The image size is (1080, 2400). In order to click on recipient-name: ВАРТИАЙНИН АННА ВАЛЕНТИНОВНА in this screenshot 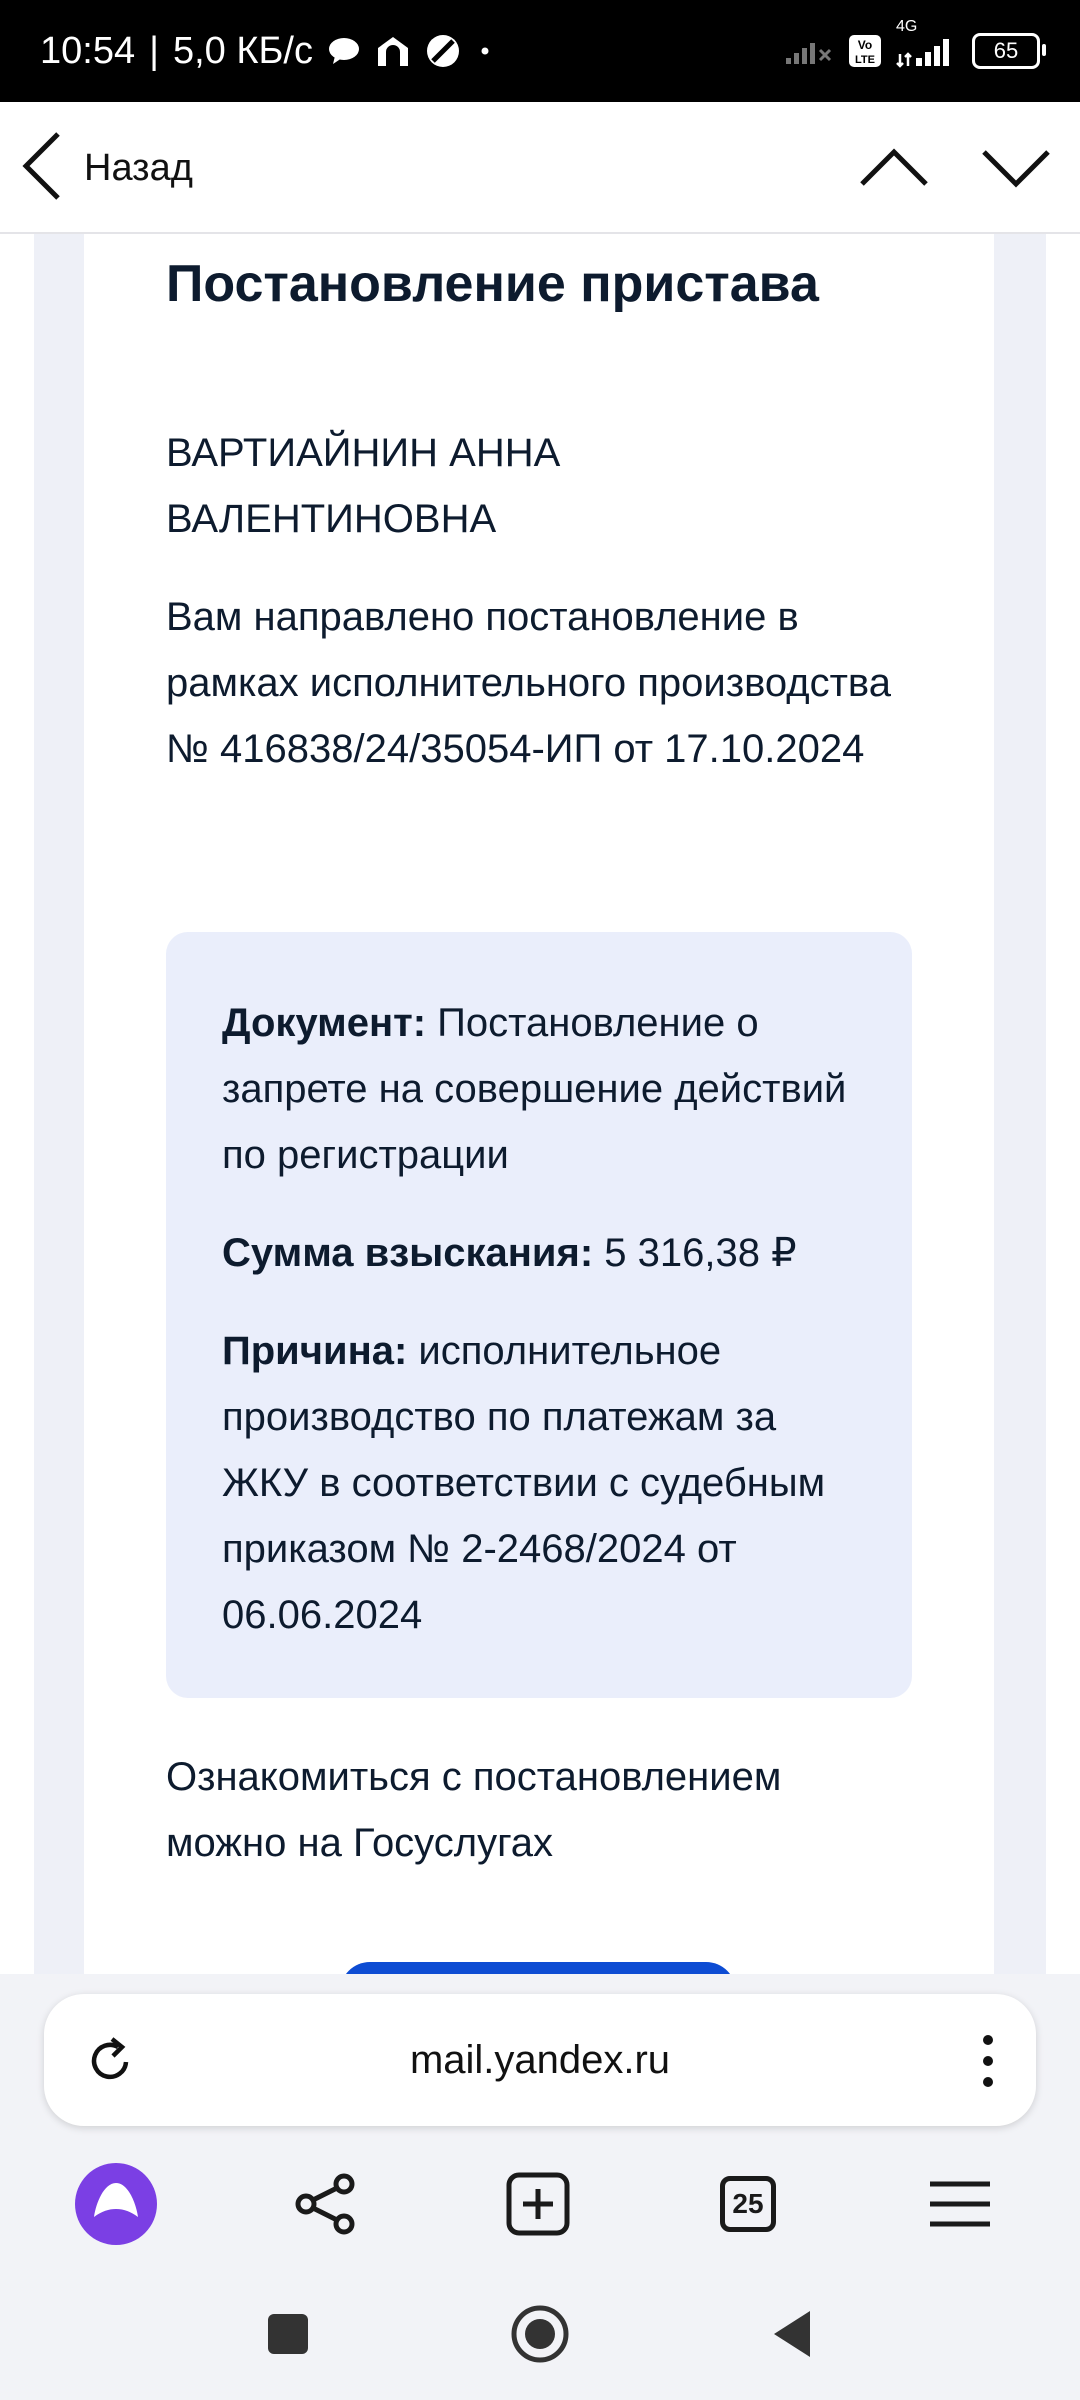, I will do `click(363, 486)`.